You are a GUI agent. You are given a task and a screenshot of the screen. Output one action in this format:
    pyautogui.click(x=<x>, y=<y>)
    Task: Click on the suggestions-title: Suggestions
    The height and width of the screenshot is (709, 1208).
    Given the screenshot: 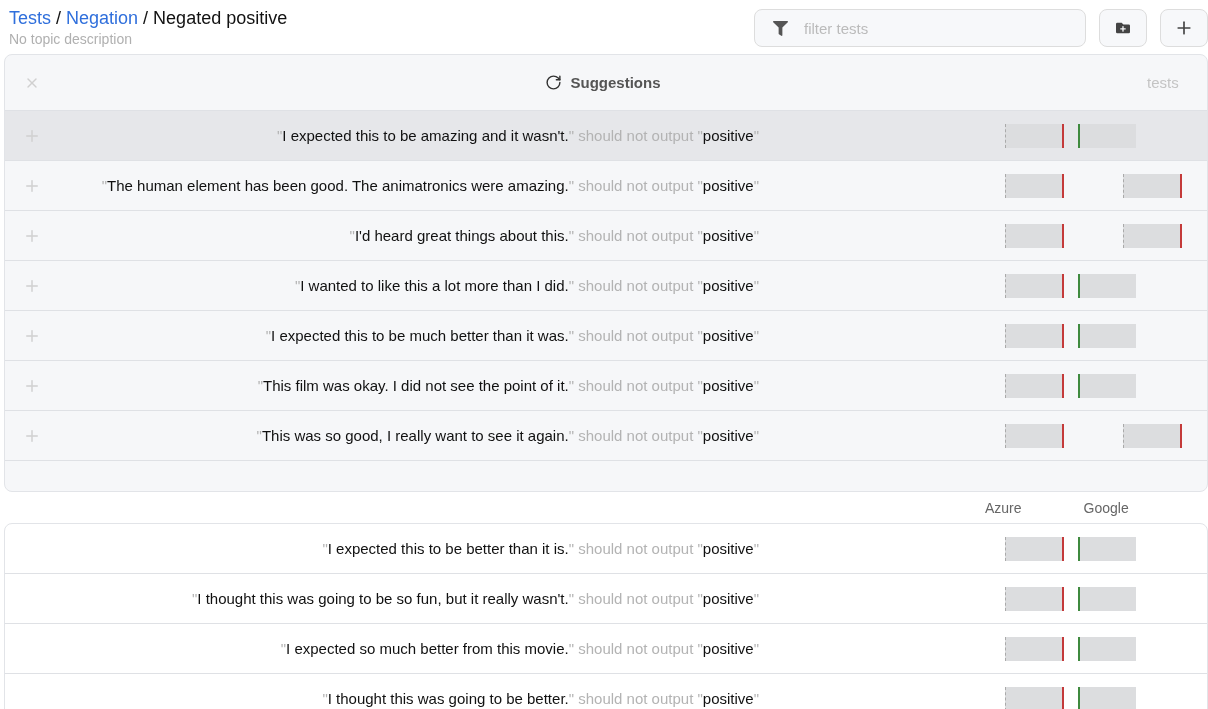 What is the action you would take?
    pyautogui.click(x=603, y=82)
    